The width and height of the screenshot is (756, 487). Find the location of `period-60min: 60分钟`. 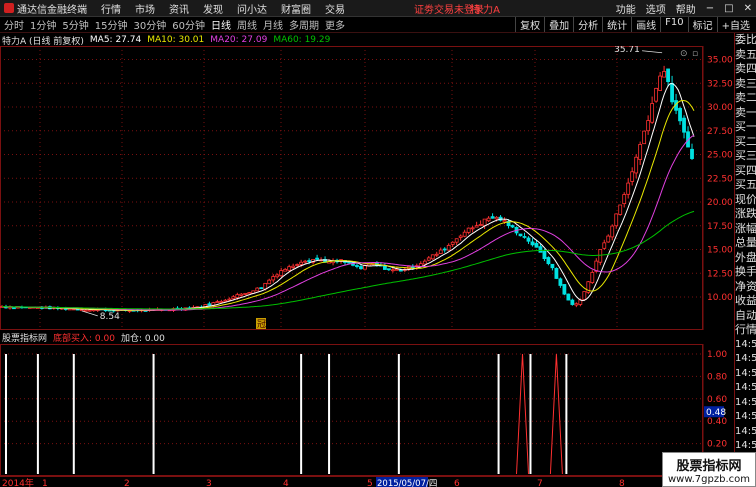

period-60min: 60分钟 is located at coordinates (188, 24).